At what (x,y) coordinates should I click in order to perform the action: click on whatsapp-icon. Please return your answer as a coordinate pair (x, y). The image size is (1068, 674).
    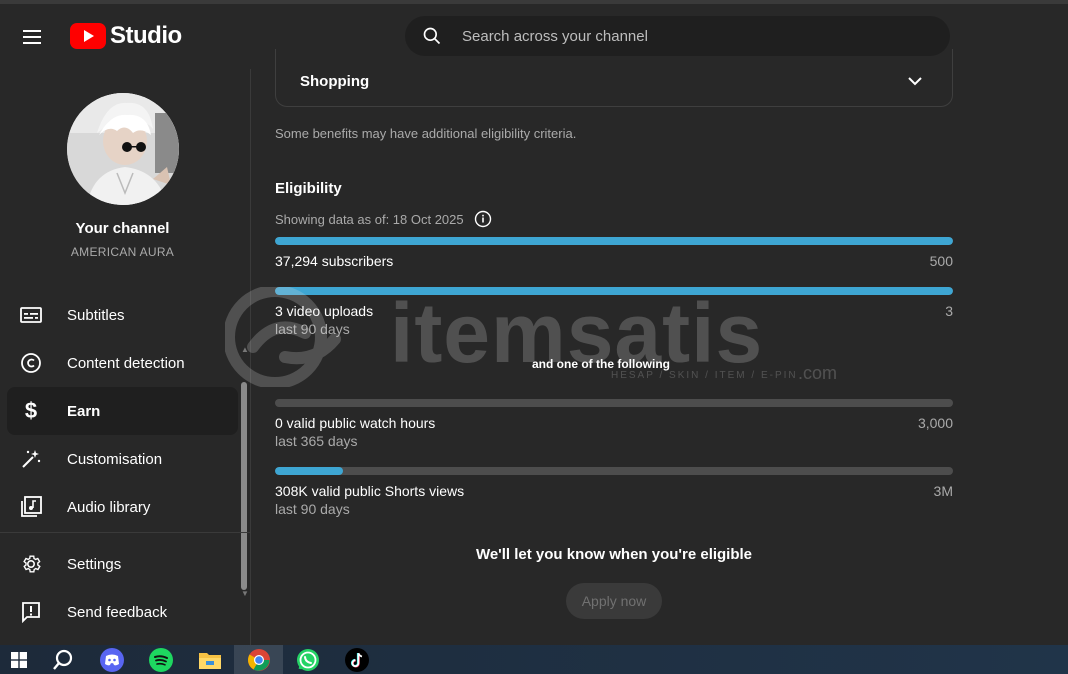
    Looking at the image, I should click on (307, 659).